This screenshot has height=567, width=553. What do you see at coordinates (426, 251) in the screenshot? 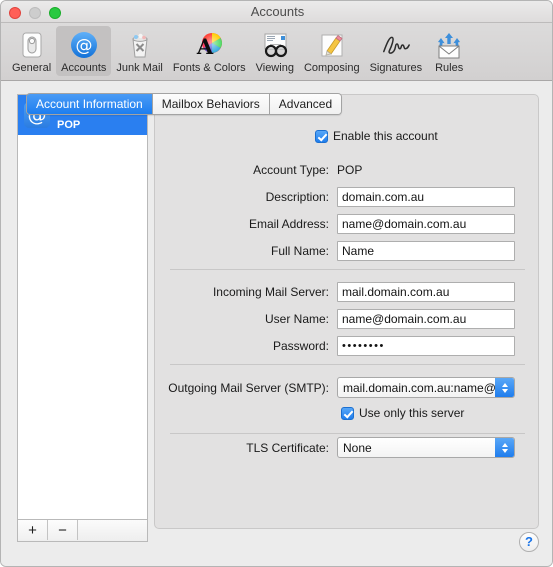
I see `full-name-input: Name` at bounding box center [426, 251].